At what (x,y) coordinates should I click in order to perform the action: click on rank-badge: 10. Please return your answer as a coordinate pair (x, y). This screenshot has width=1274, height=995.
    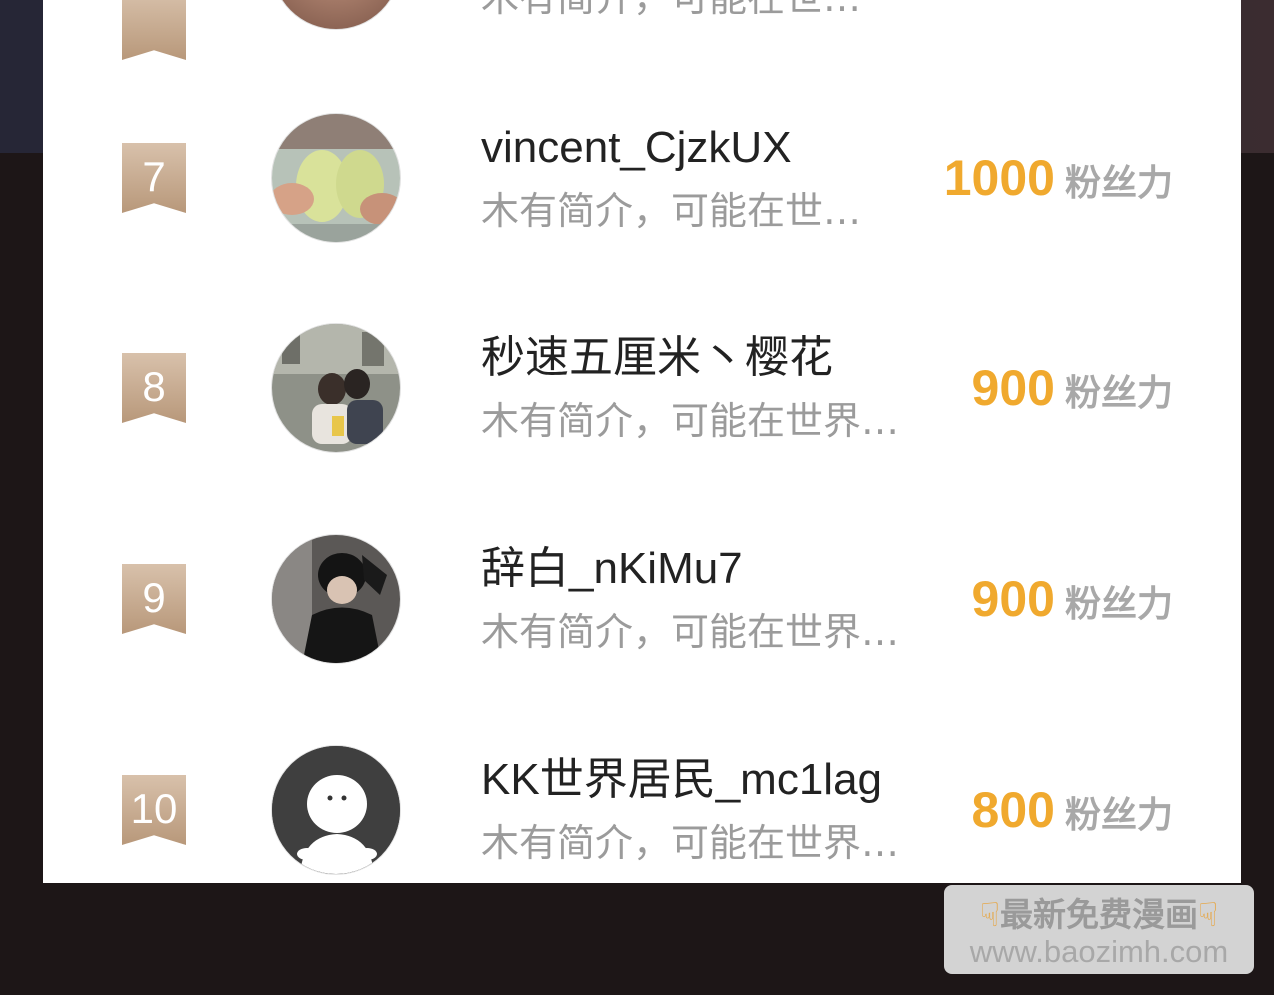
    Looking at the image, I should click on (154, 810).